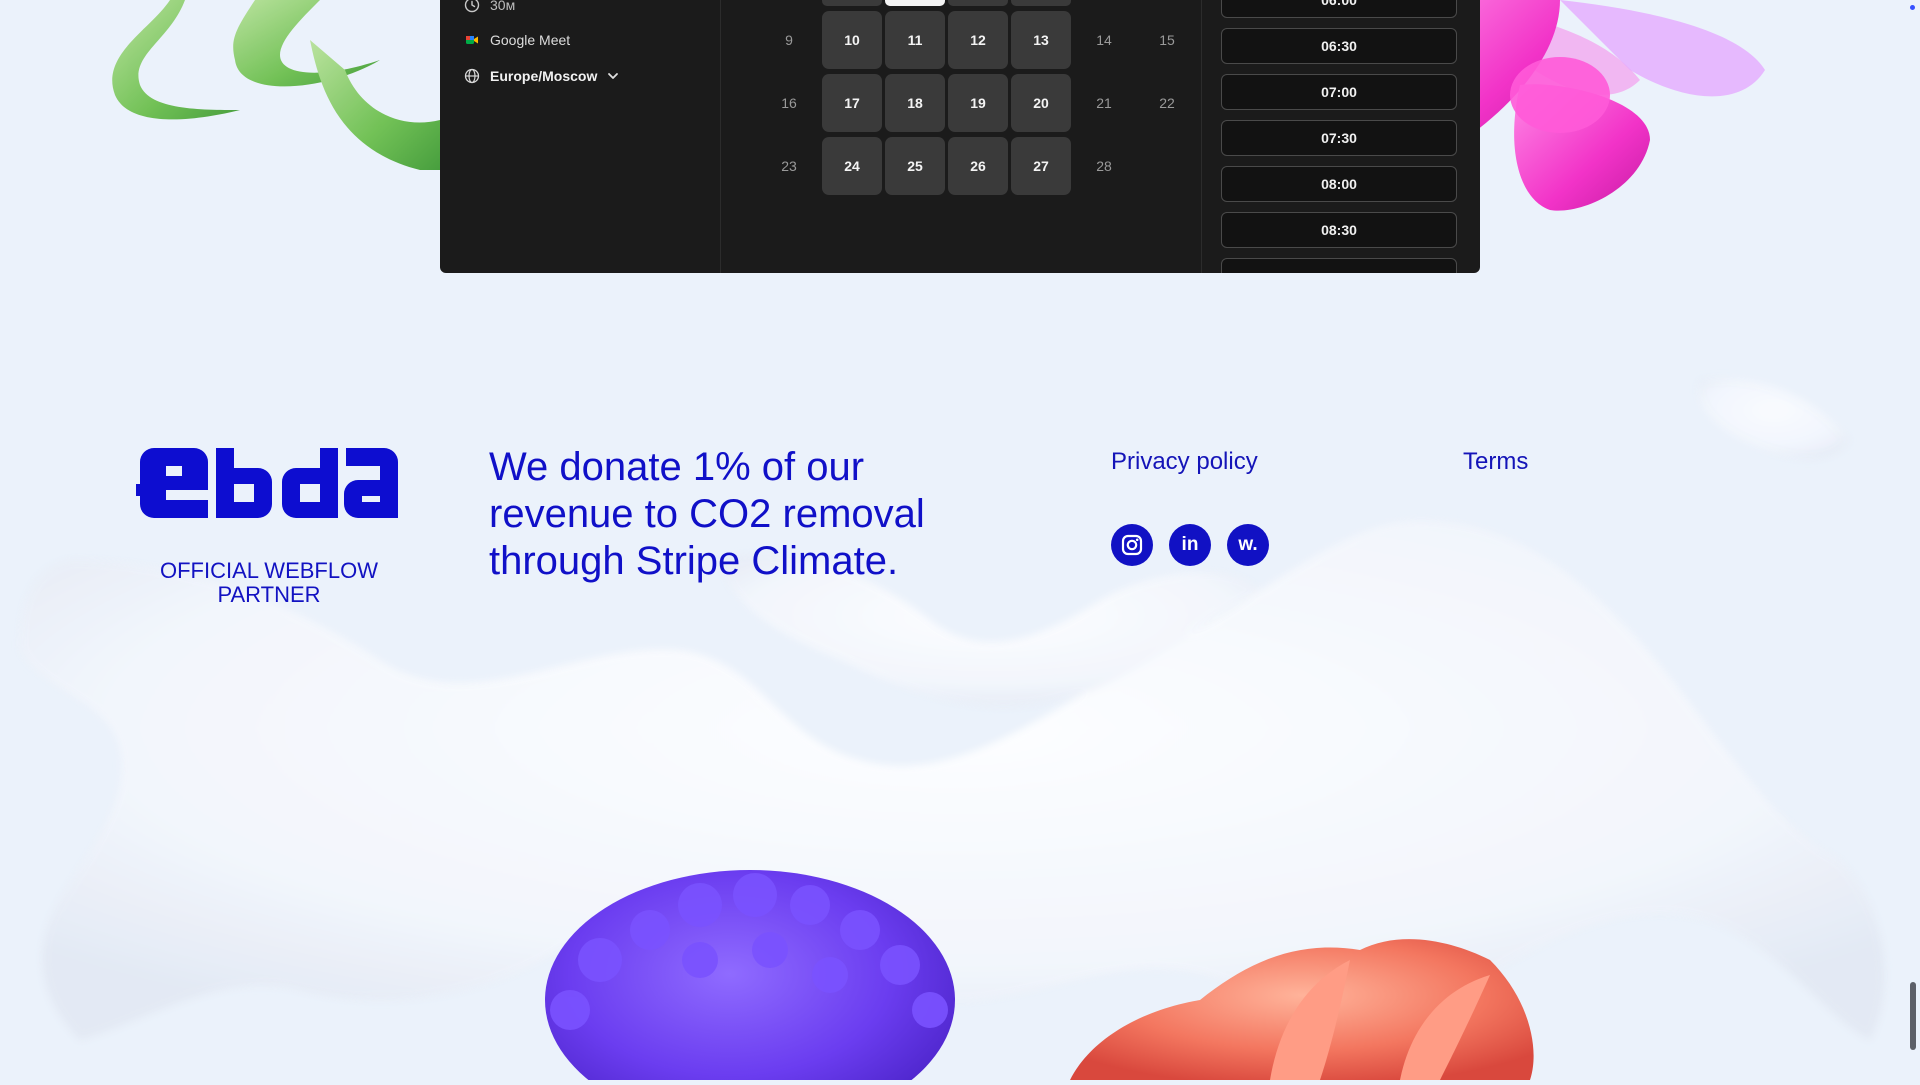 This screenshot has width=1920, height=1085. I want to click on calendar-day-available: 25, so click(915, 166).